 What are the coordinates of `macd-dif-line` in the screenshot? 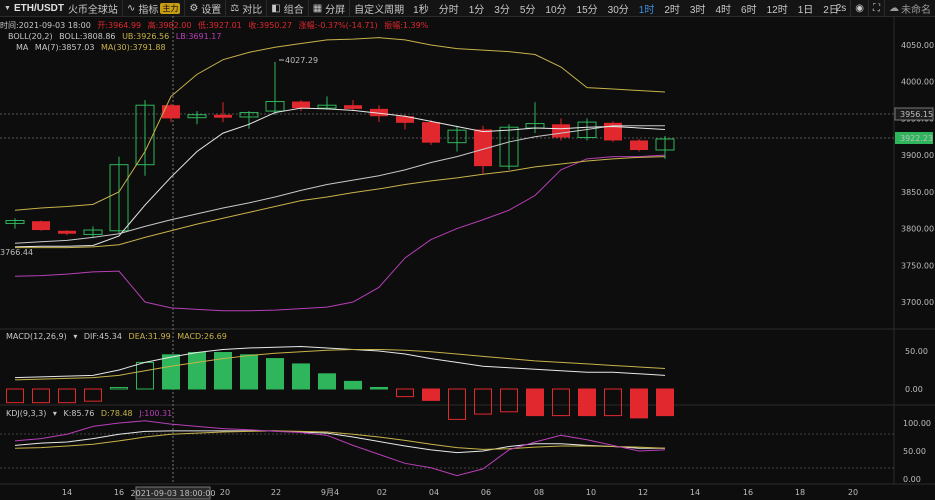 It's located at (340, 362).